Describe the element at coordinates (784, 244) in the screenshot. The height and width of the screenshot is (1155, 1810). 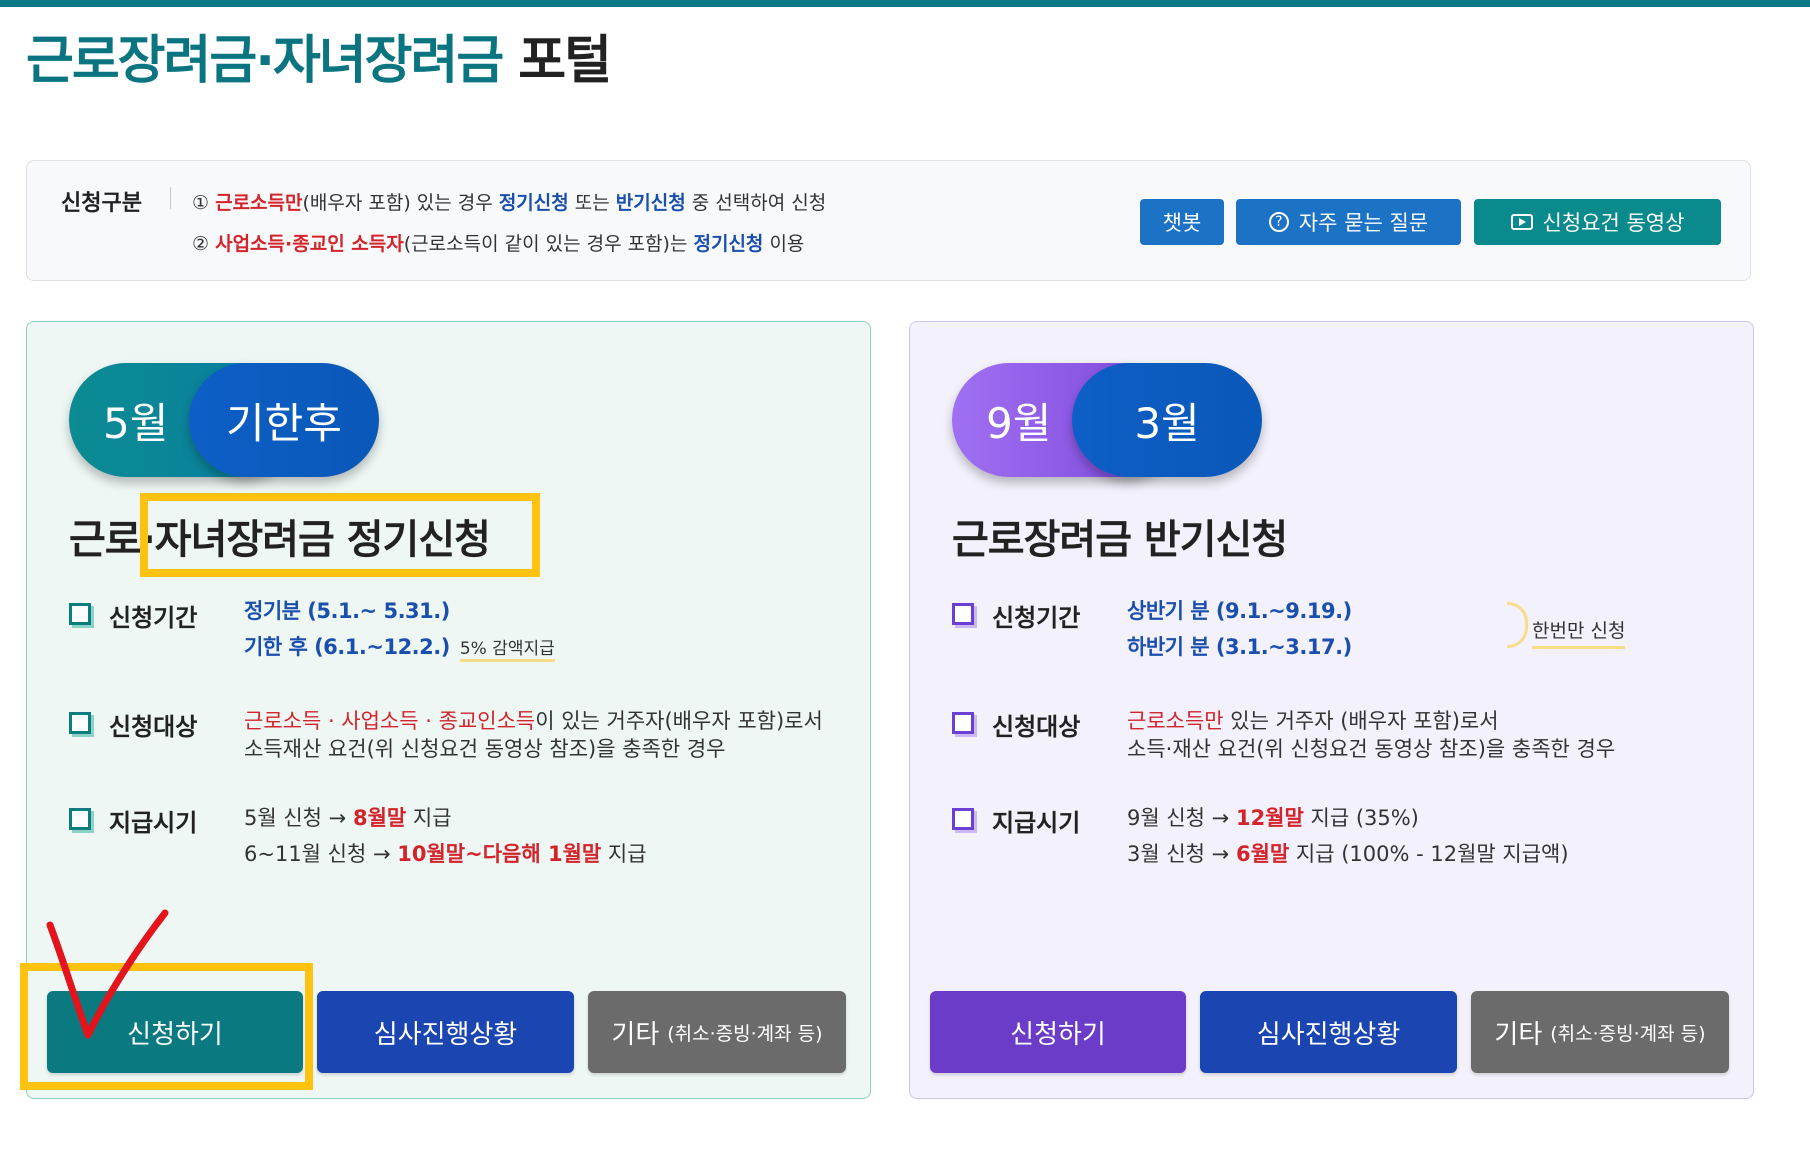
I see `notice-text: 이용` at that location.